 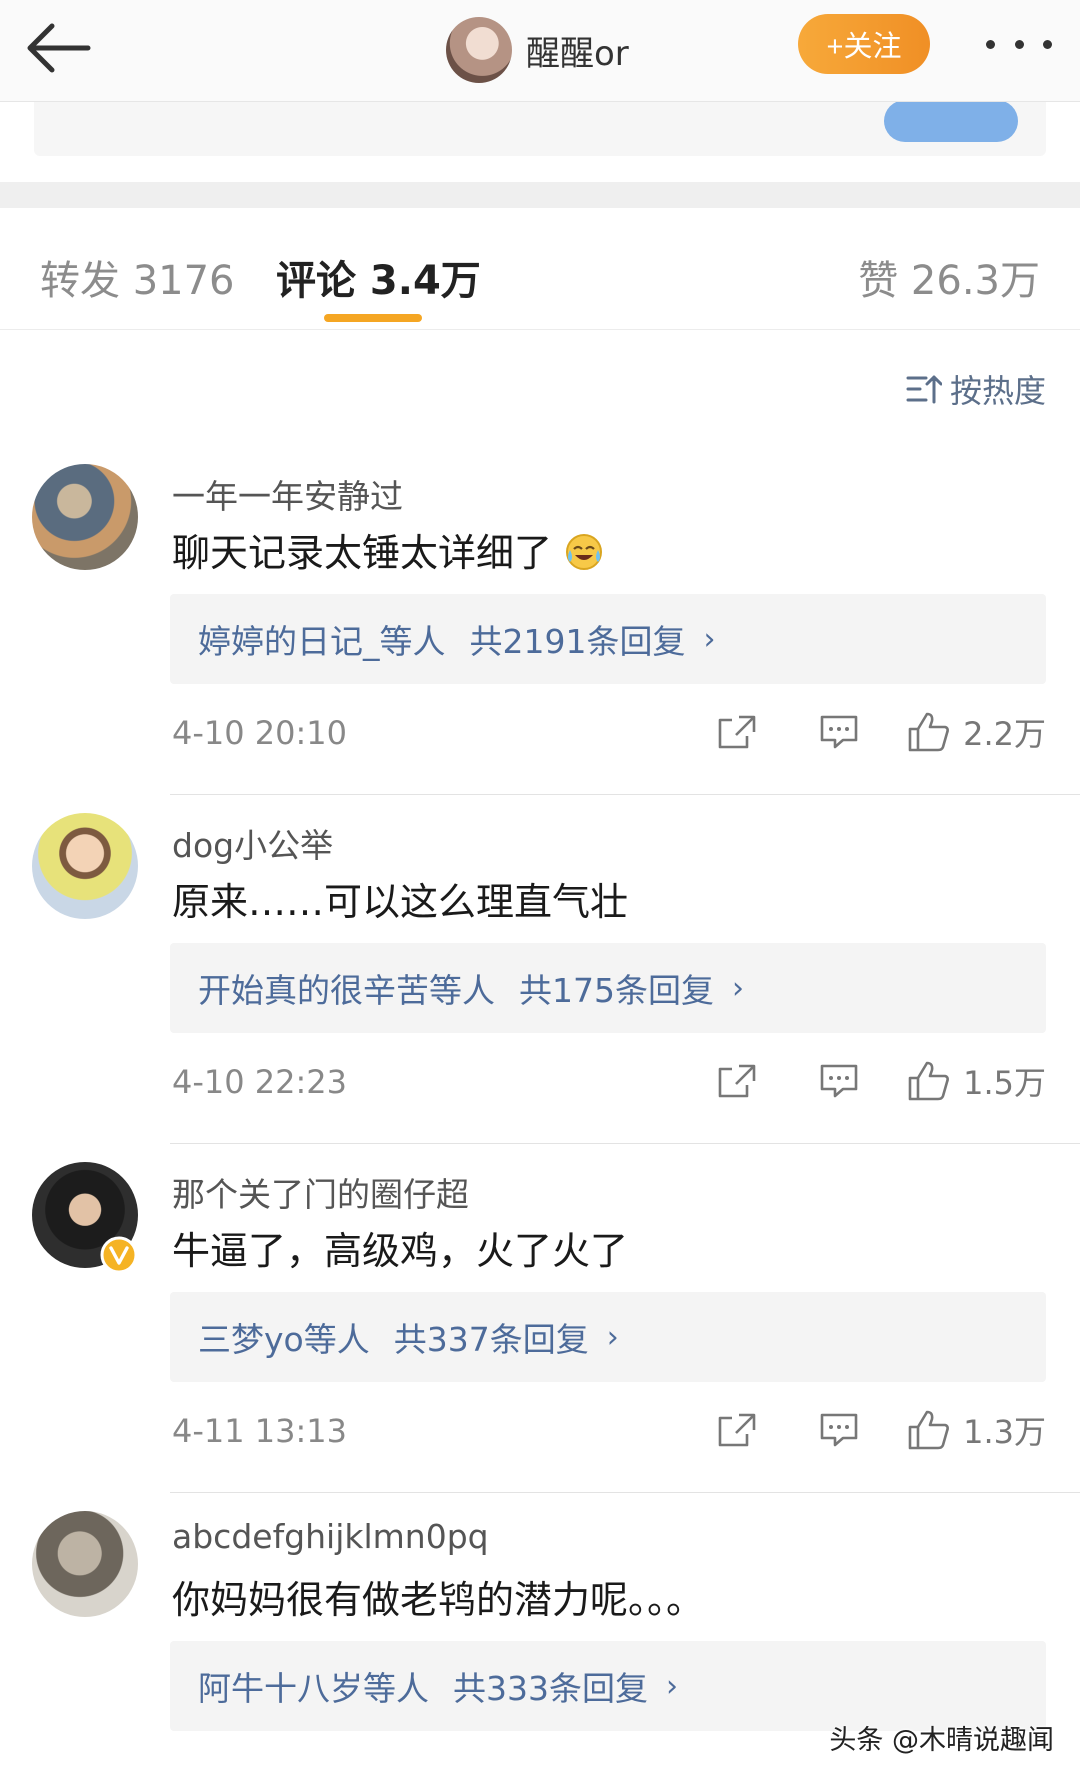 I want to click on tab-likes: 赞 26.3万, so click(x=949, y=277).